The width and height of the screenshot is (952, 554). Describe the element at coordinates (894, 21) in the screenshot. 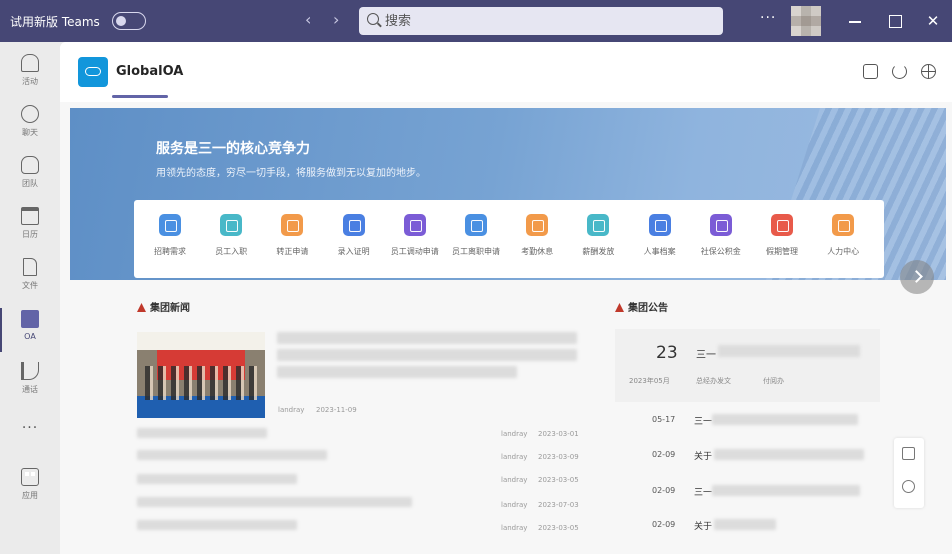

I see `maximize-button` at that location.